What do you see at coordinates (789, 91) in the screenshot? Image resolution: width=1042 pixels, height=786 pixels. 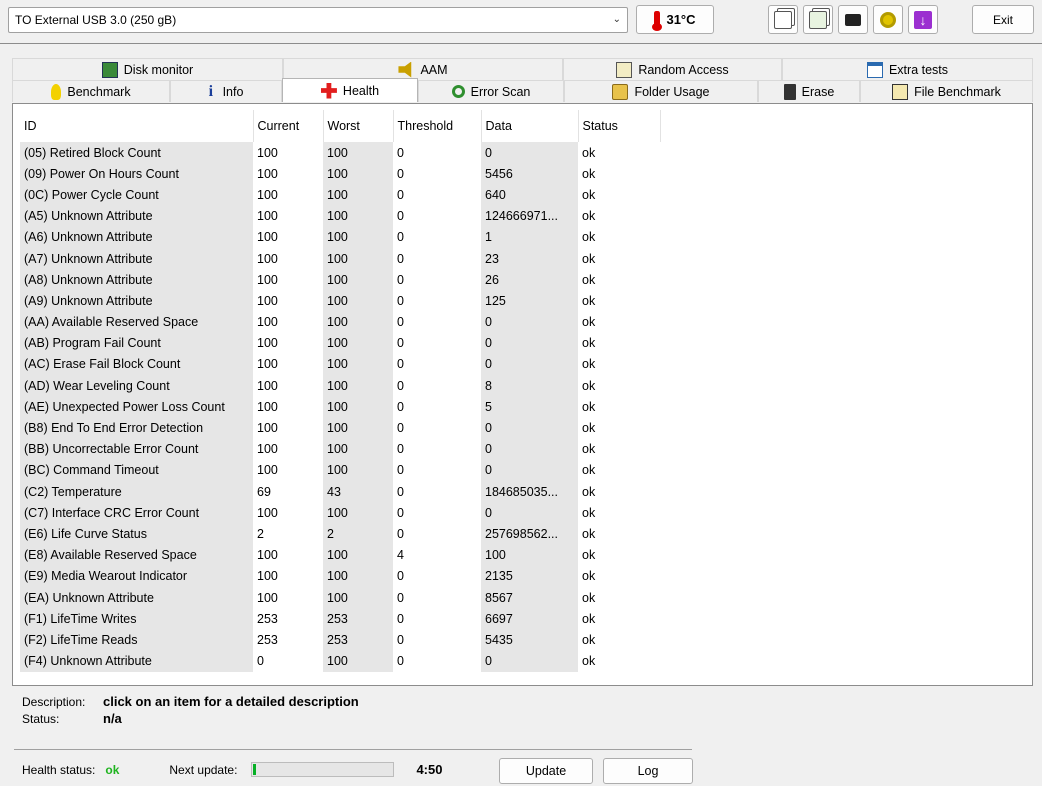 I see `trash-icon` at bounding box center [789, 91].